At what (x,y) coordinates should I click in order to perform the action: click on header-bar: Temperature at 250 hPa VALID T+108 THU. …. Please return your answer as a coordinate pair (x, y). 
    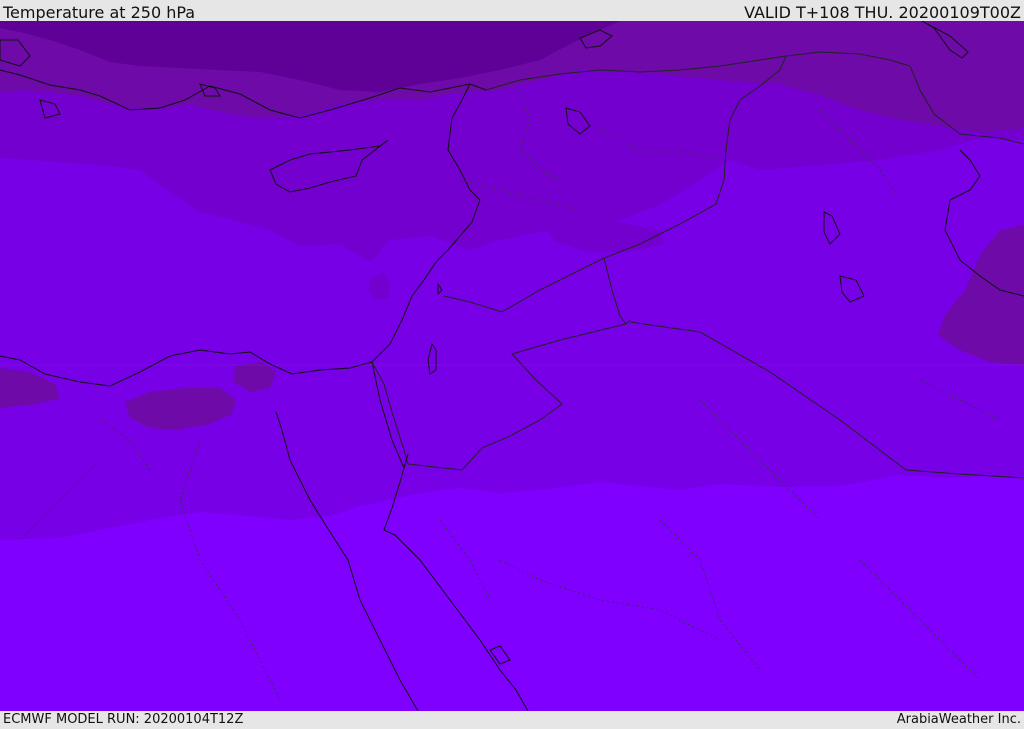
    Looking at the image, I should click on (512, 11).